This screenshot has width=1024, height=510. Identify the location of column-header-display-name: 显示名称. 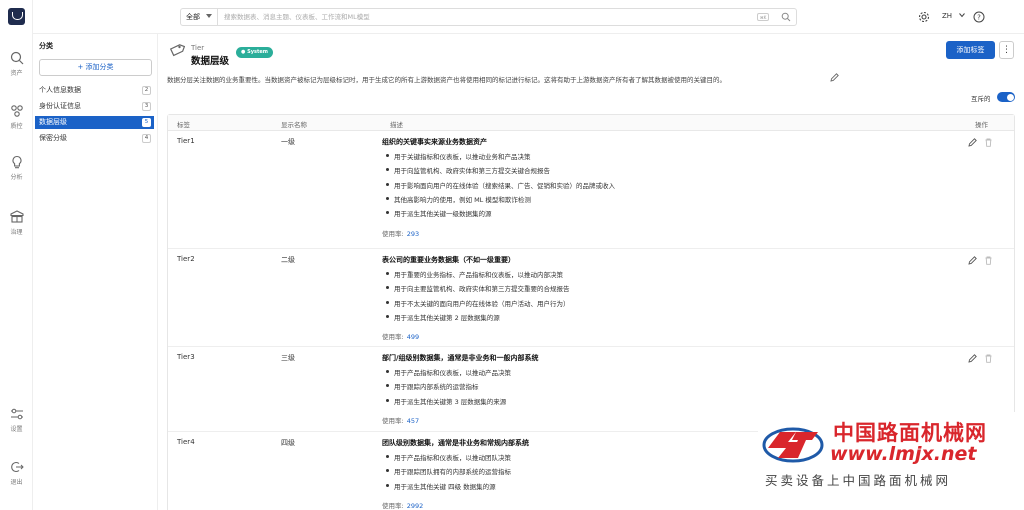
(294, 125).